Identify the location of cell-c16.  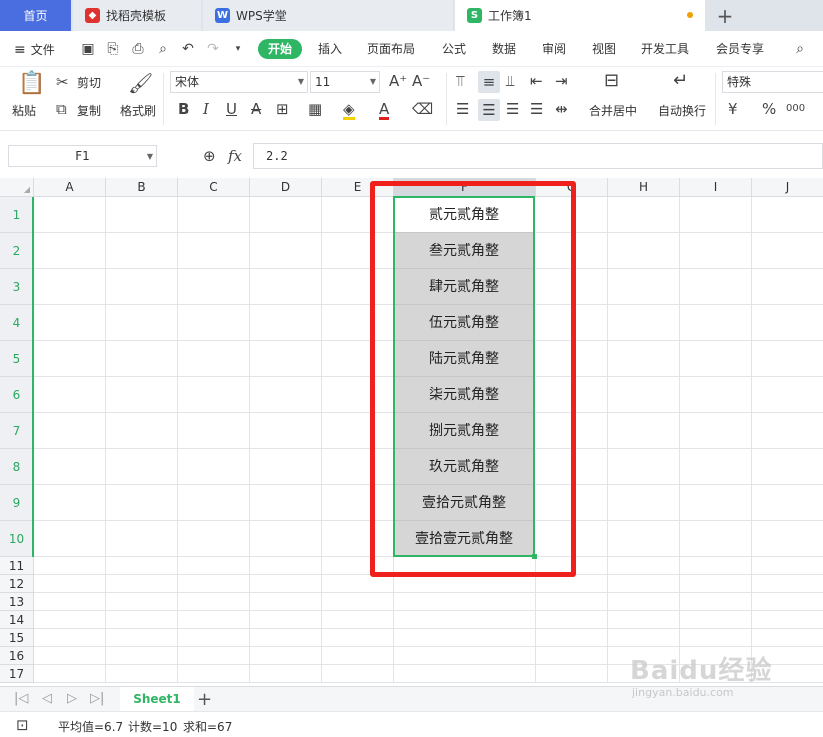
(214, 656).